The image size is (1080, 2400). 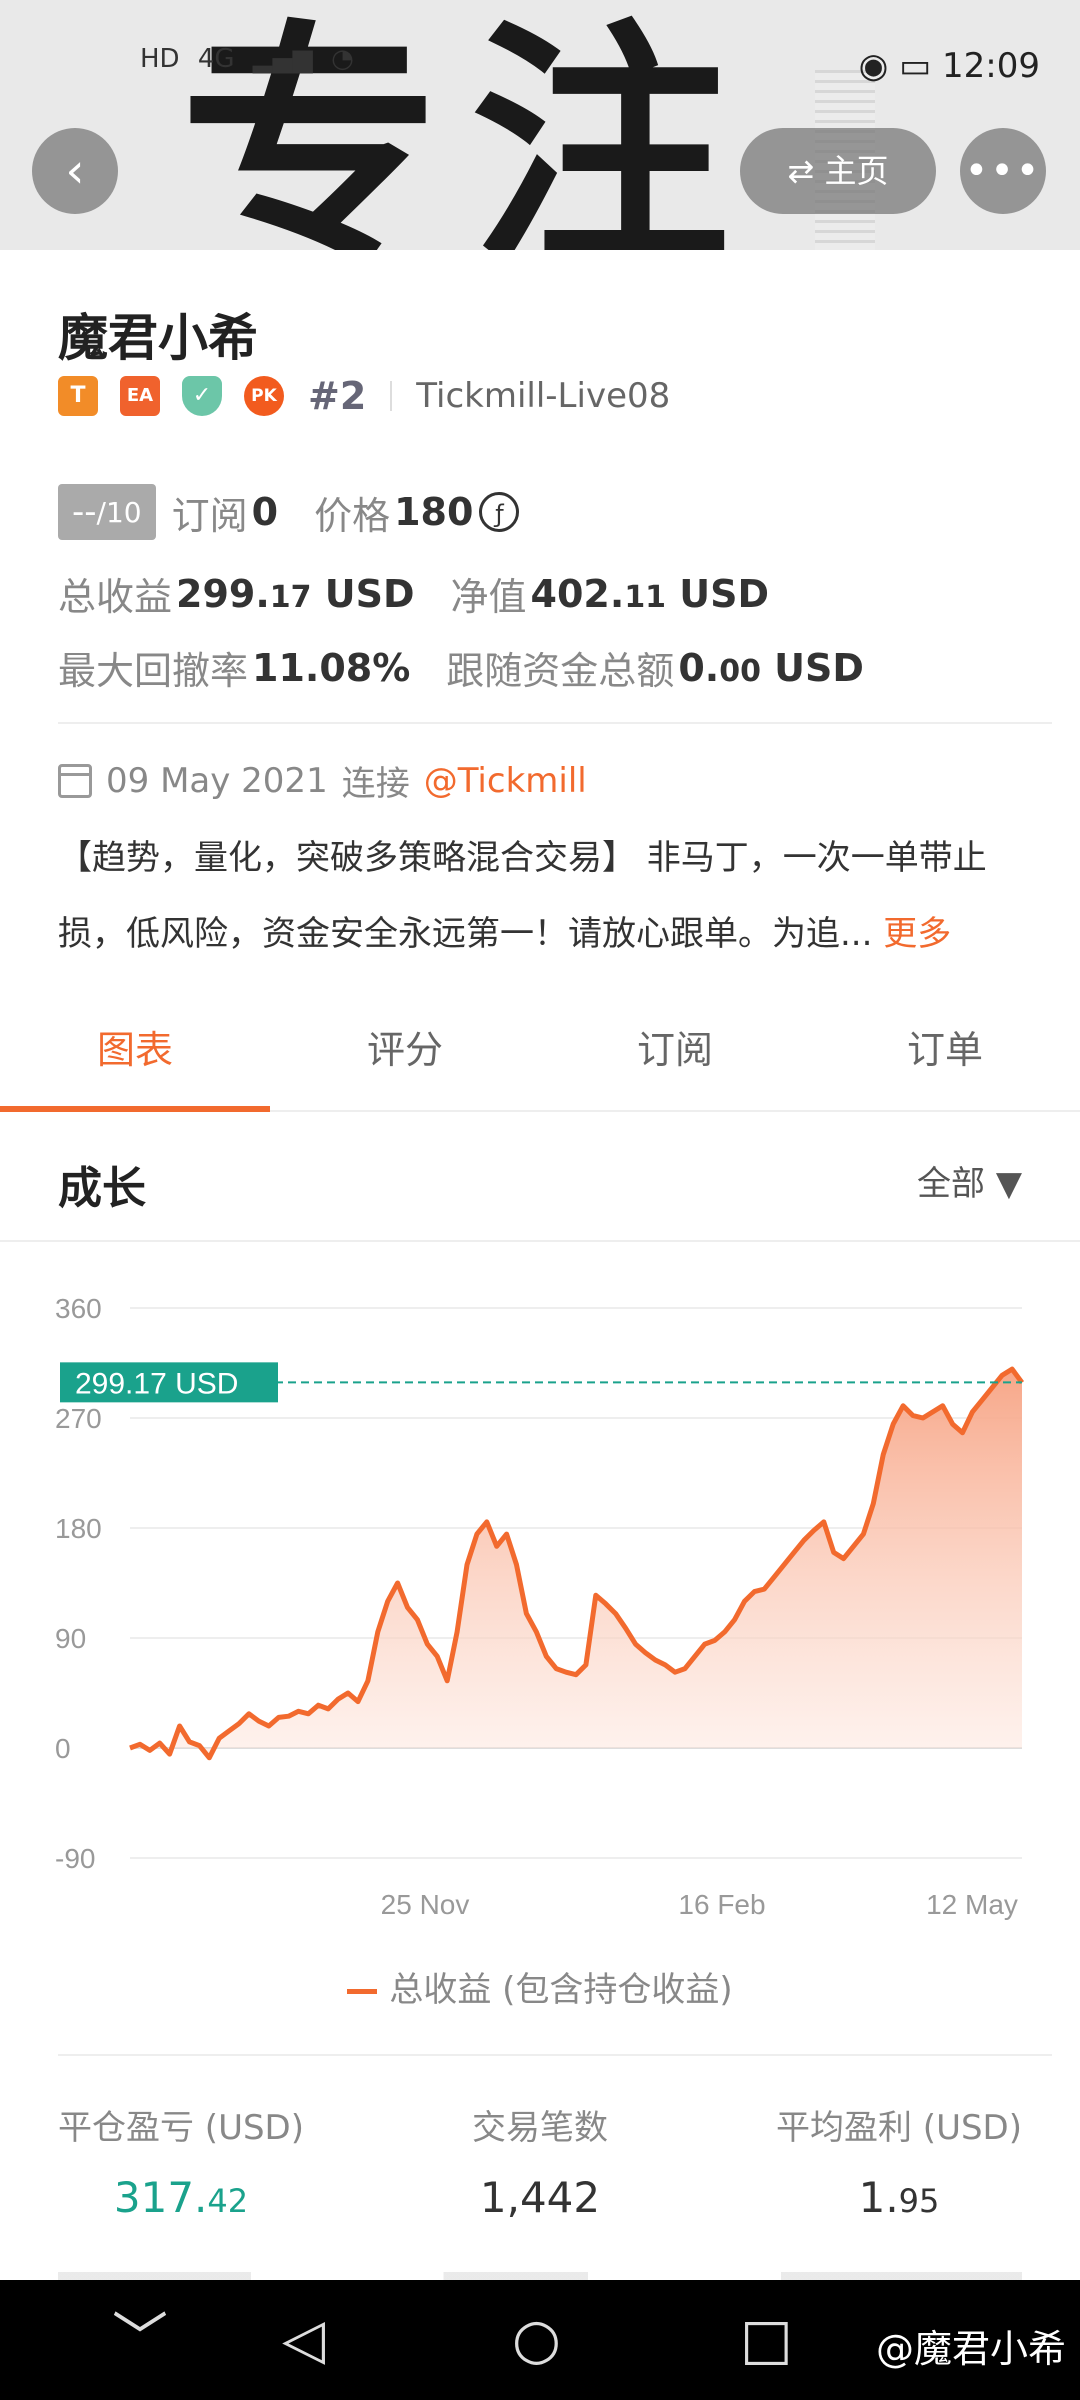 I want to click on x-tick-label: 25 Nov, so click(x=425, y=1904).